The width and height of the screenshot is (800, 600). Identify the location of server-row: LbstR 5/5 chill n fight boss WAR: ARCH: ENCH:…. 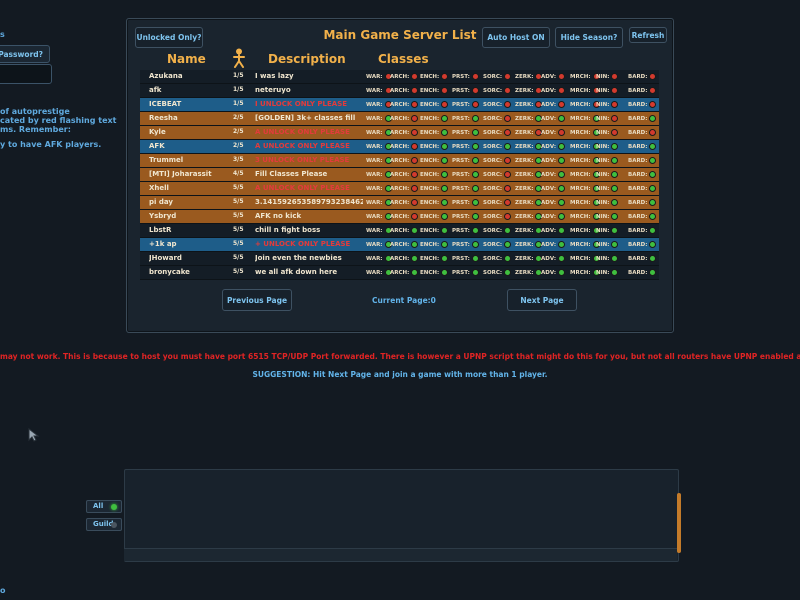
(399, 231).